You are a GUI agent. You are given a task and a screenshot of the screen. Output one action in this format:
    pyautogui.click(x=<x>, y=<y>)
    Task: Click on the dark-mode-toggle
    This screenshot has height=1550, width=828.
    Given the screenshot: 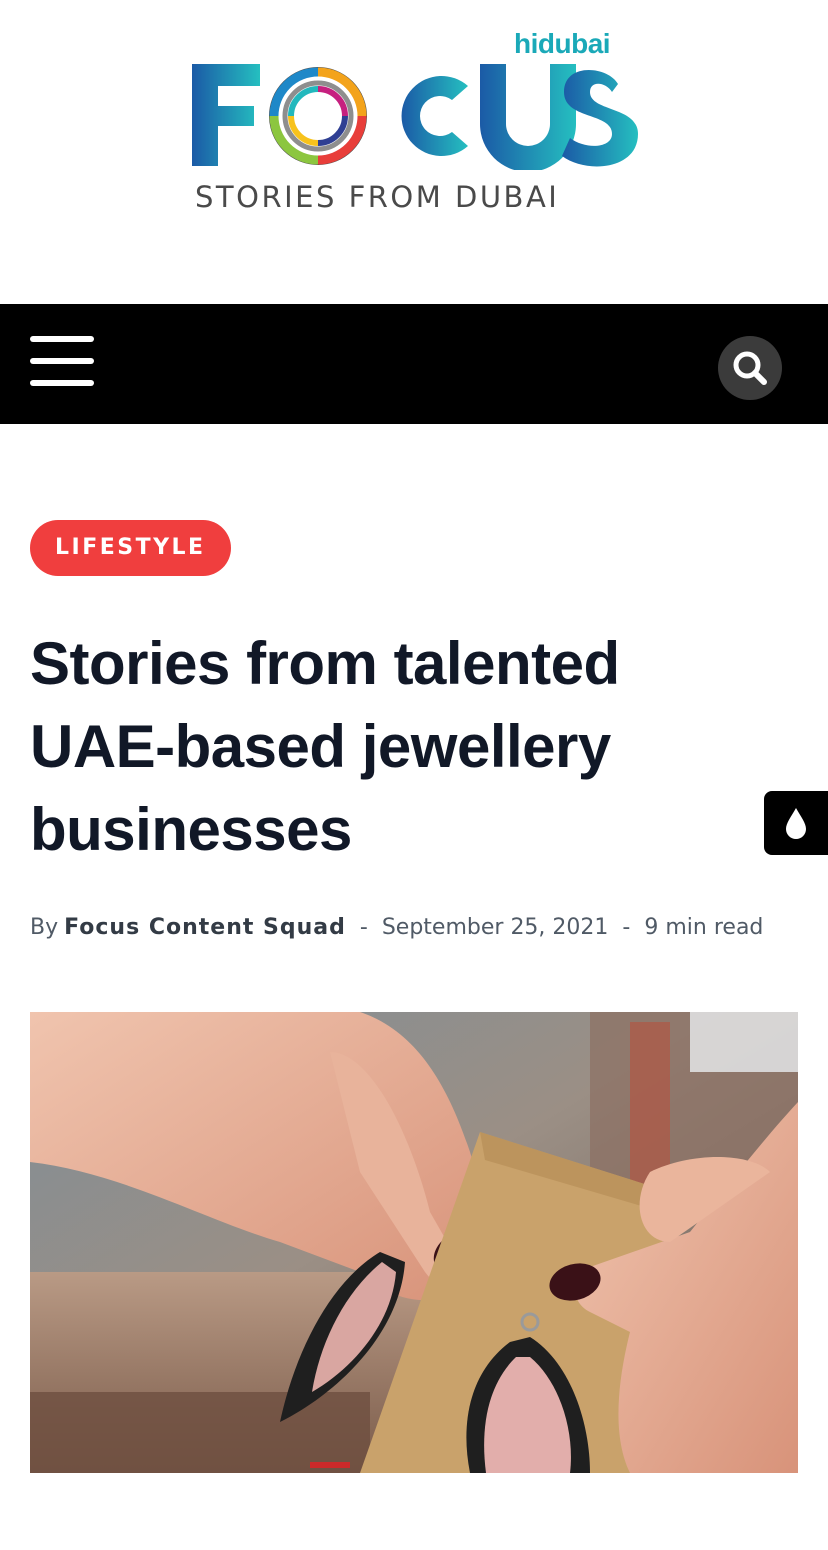 What is the action you would take?
    pyautogui.click(x=796, y=823)
    